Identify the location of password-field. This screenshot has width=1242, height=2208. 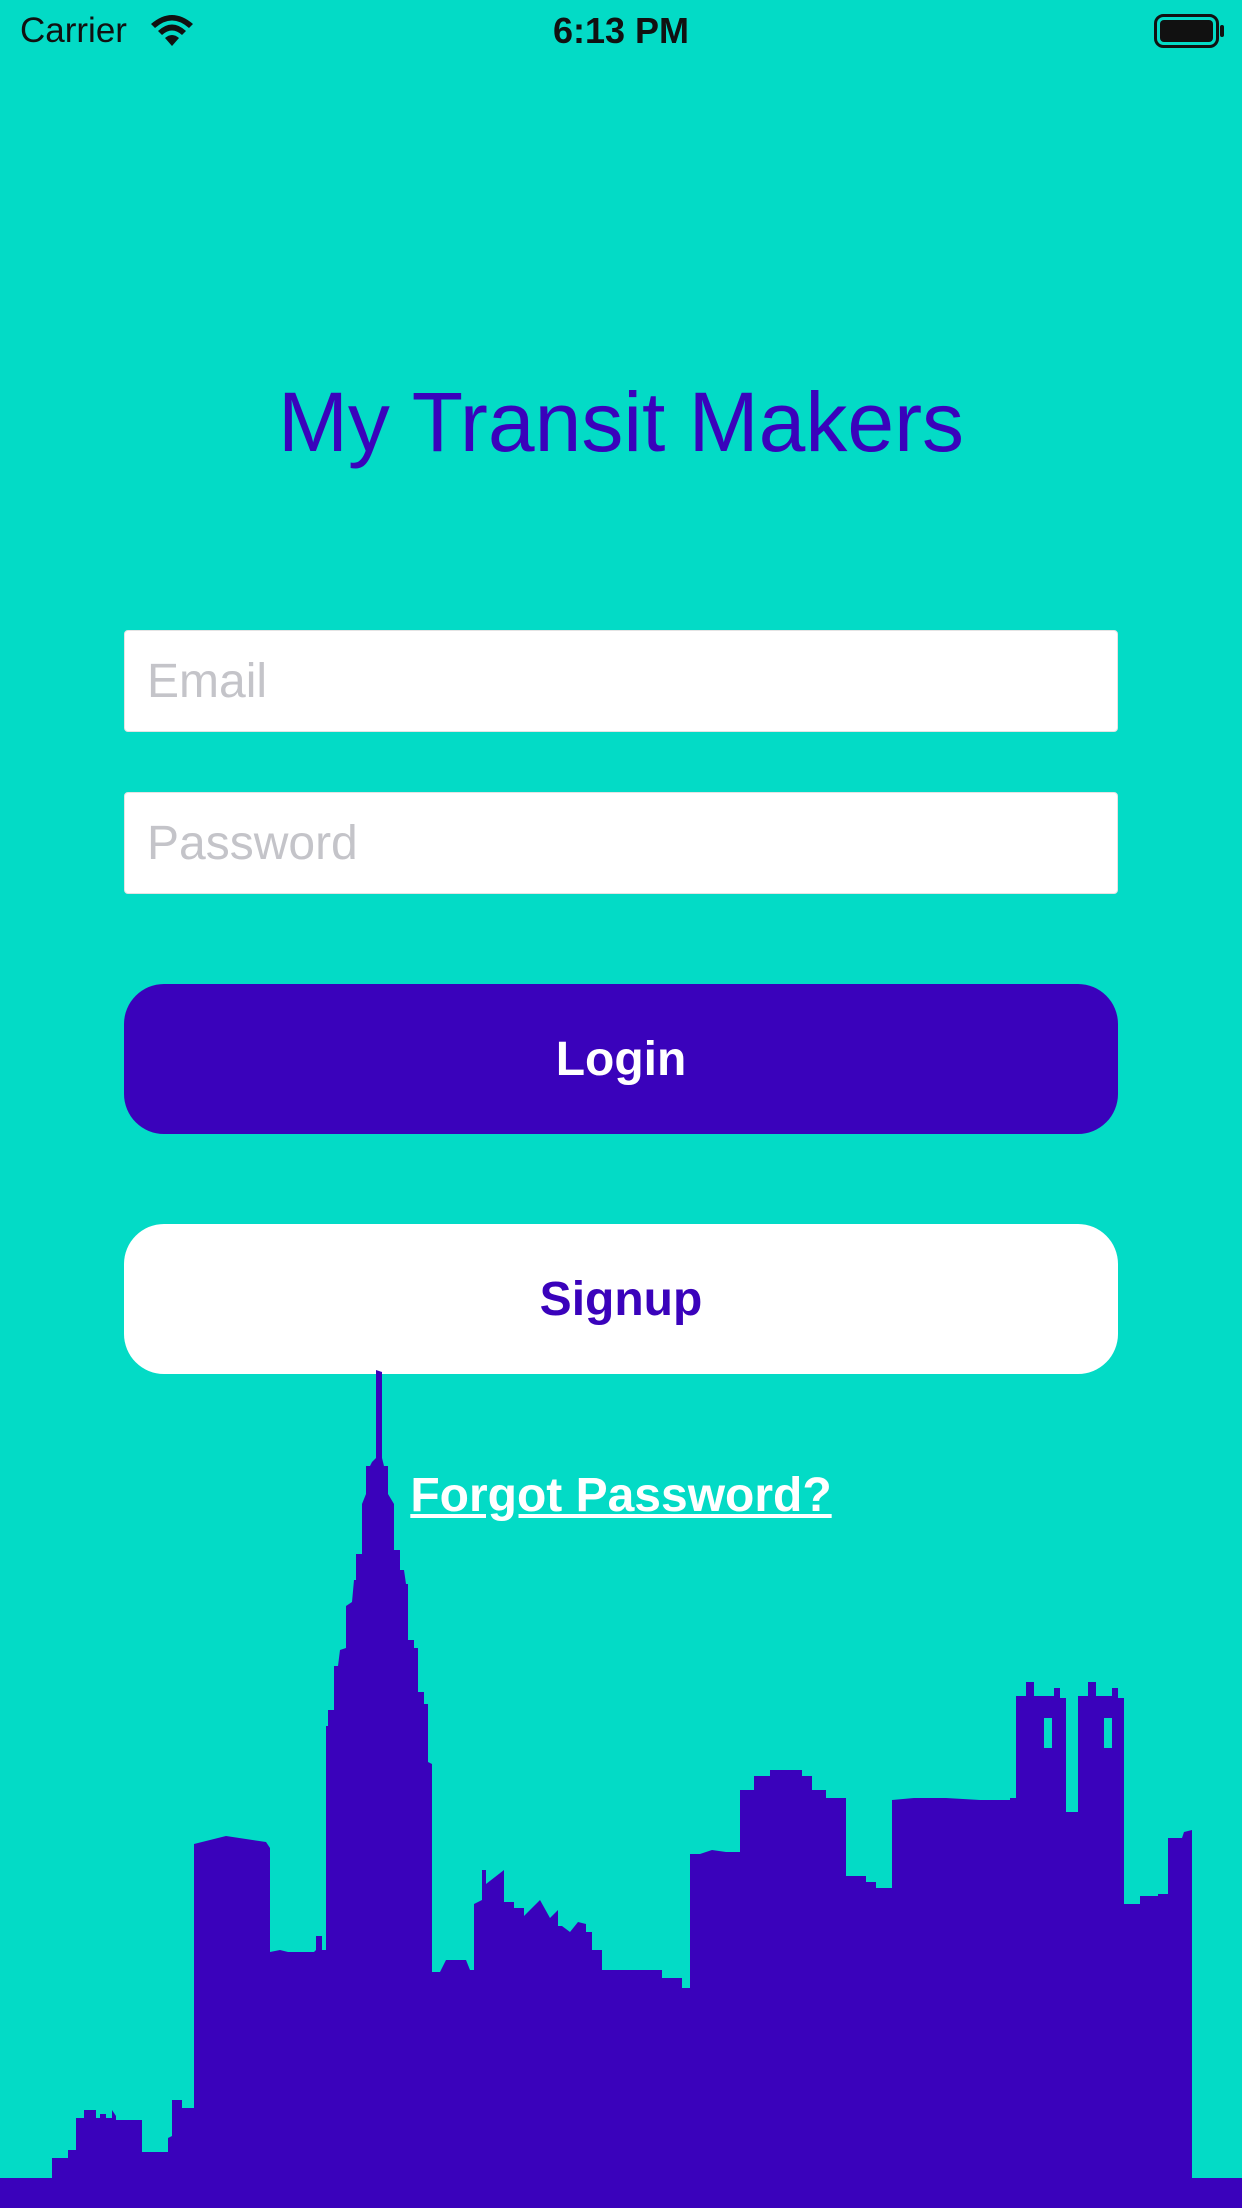
(621, 843).